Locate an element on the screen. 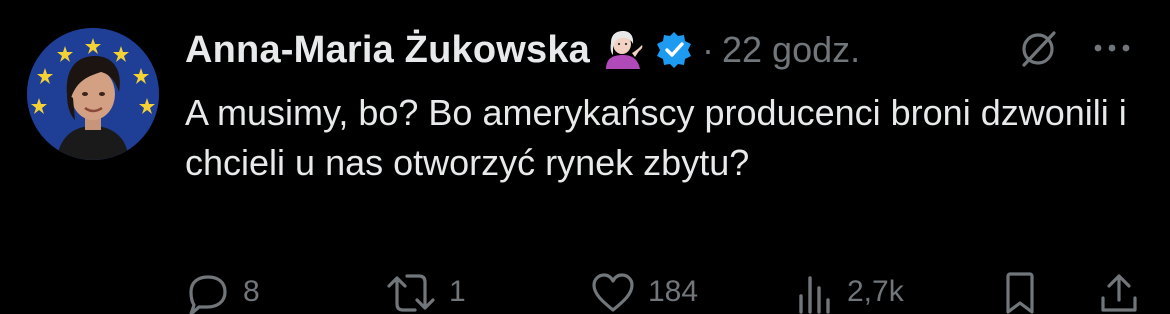 Image resolution: width=1170 pixels, height=314 pixels. views-count: 2,7k is located at coordinates (875, 291).